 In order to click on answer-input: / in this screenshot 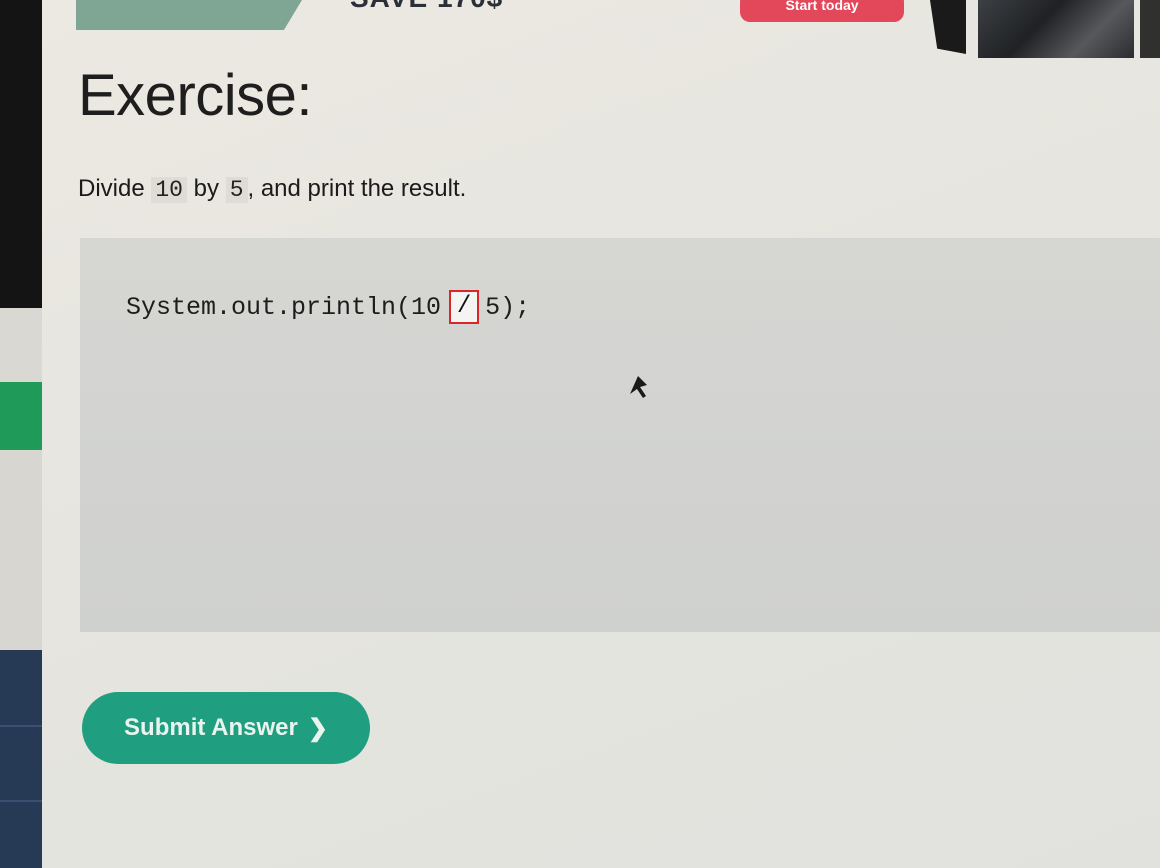, I will do `click(464, 307)`.